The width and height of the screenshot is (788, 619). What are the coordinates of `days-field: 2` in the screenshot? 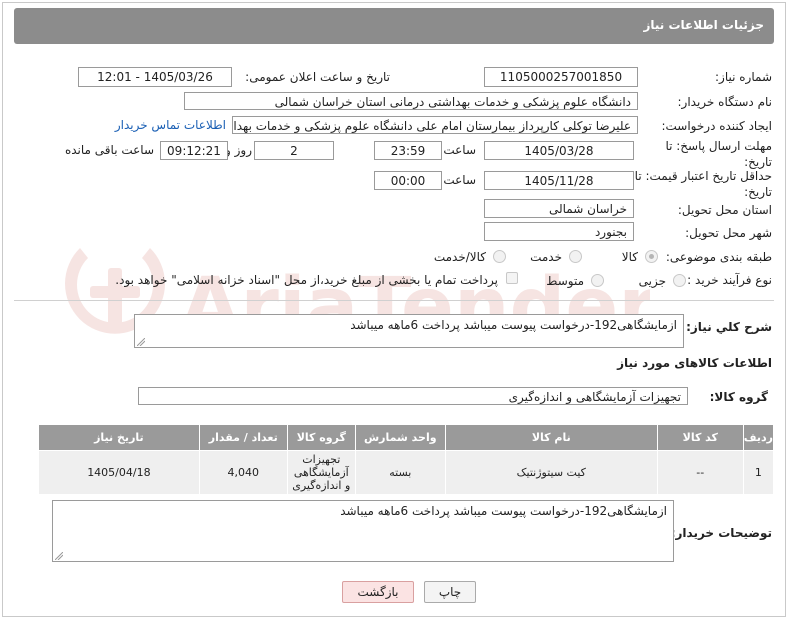 It's located at (294, 150).